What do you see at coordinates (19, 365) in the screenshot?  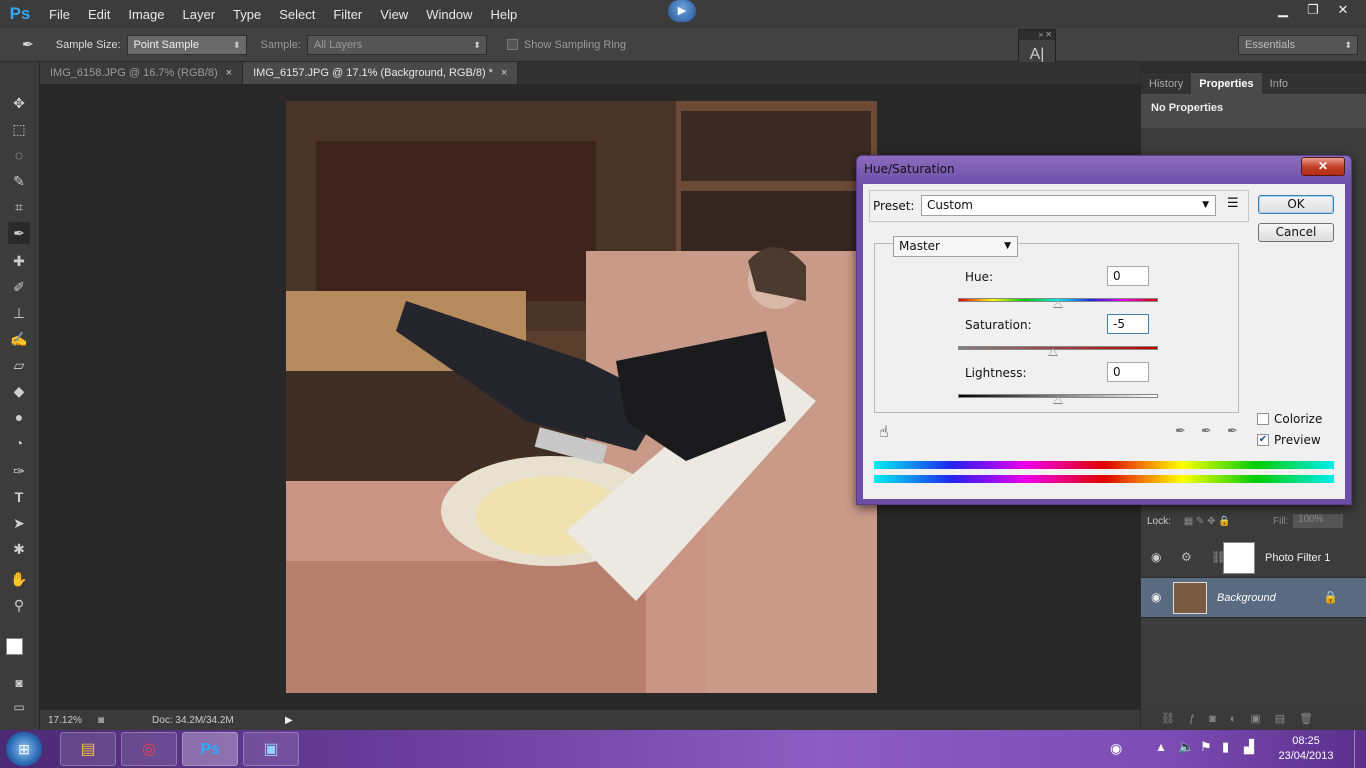 I see `eraser-tool-icon: ▱` at bounding box center [19, 365].